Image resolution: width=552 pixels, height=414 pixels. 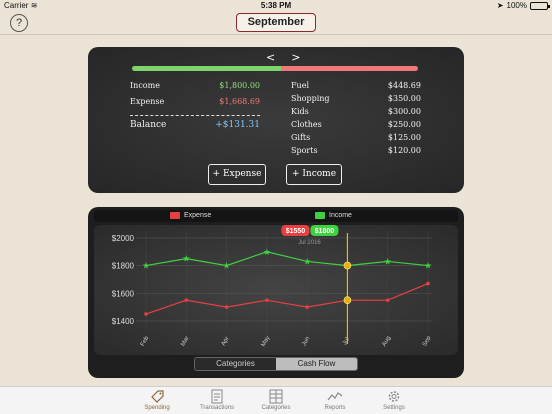 I want to click on gear-icon, so click(x=394, y=396).